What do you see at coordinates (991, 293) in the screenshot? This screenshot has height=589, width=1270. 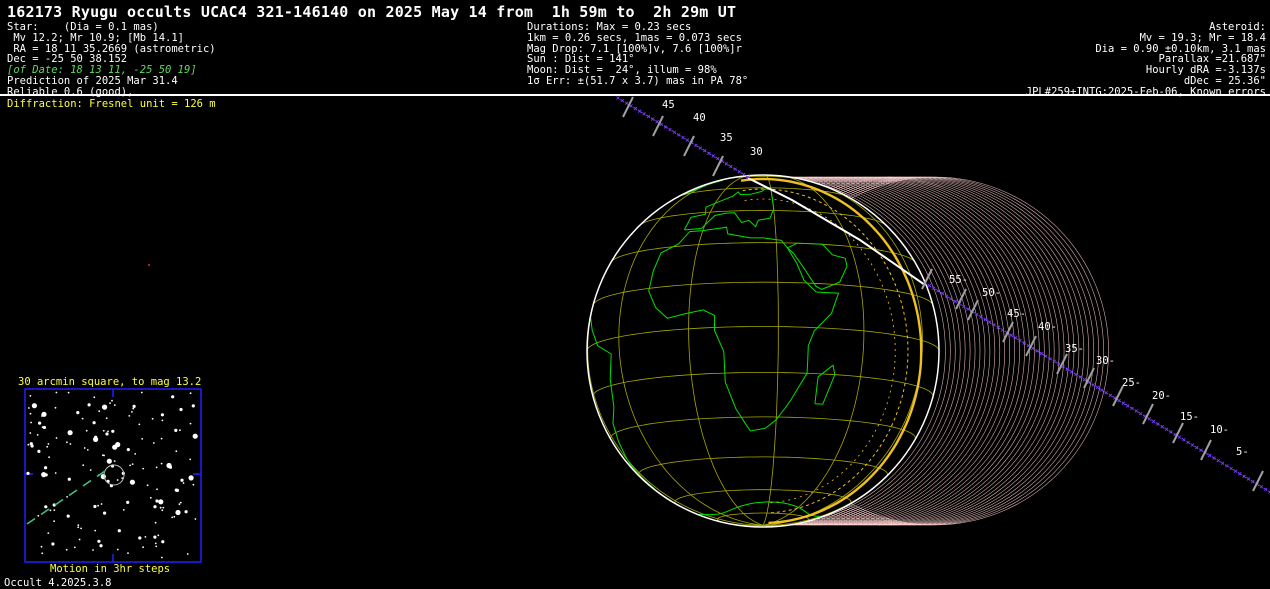 I see `track-label-lower: 50-` at bounding box center [991, 293].